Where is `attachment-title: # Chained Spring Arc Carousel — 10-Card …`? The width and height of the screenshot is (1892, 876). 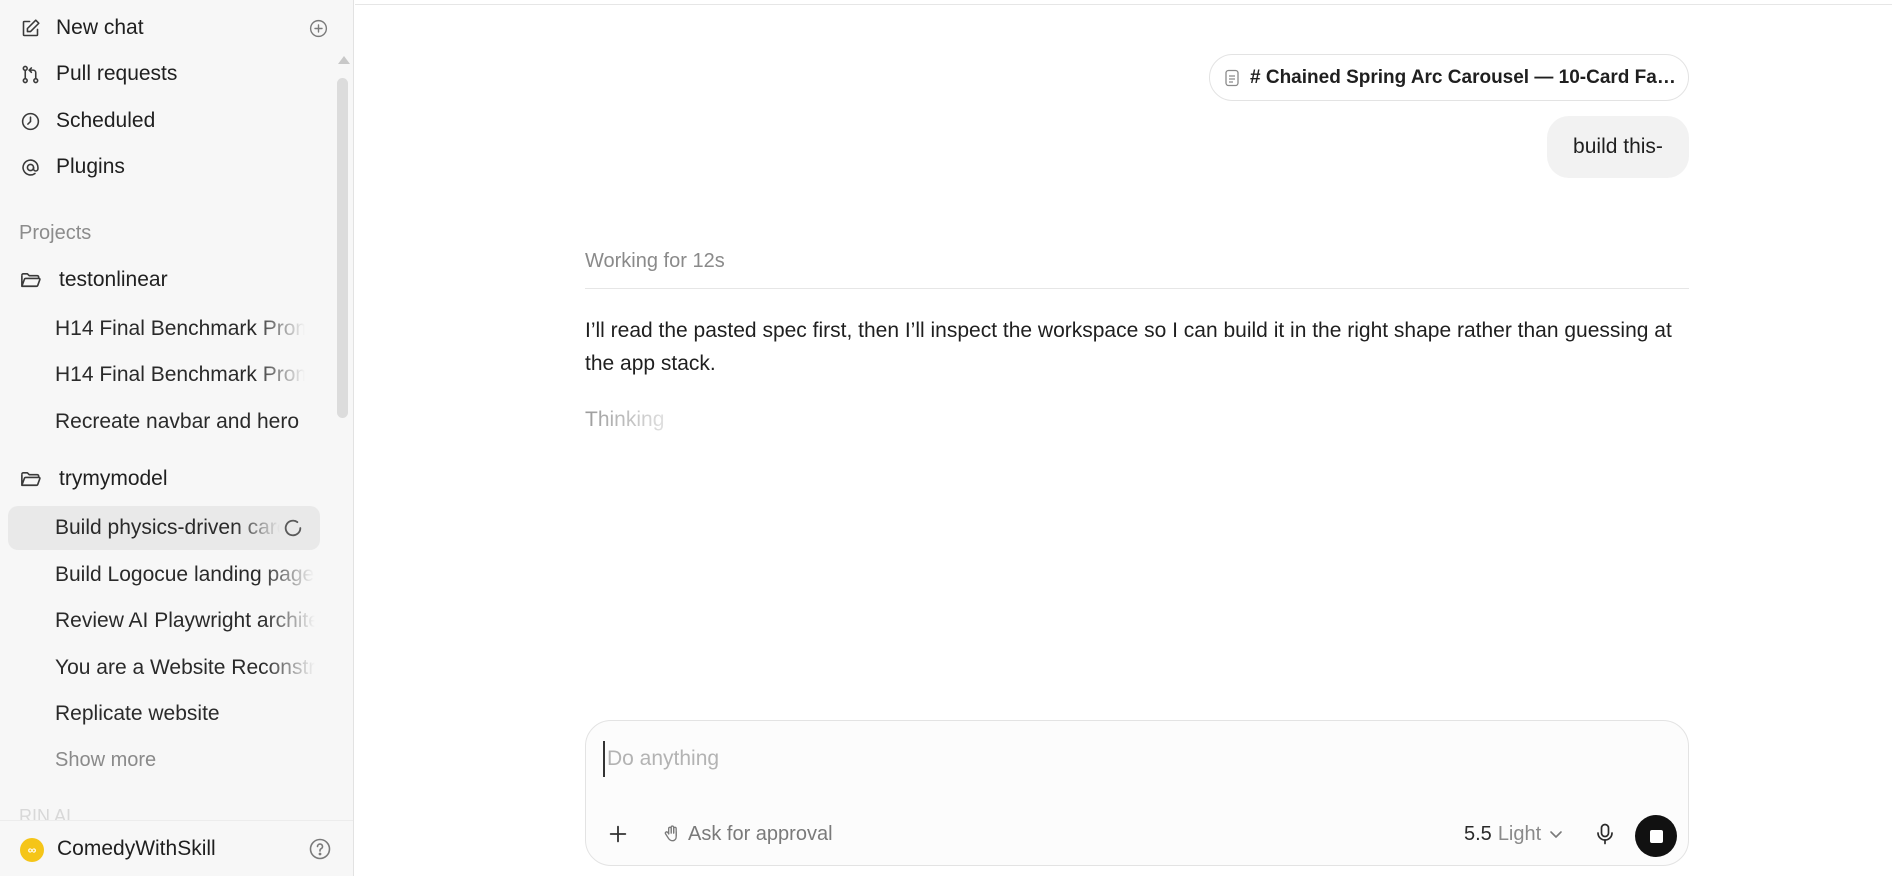
attachment-title: # Chained Spring Arc Carousel — 10-Card … is located at coordinates (1465, 77).